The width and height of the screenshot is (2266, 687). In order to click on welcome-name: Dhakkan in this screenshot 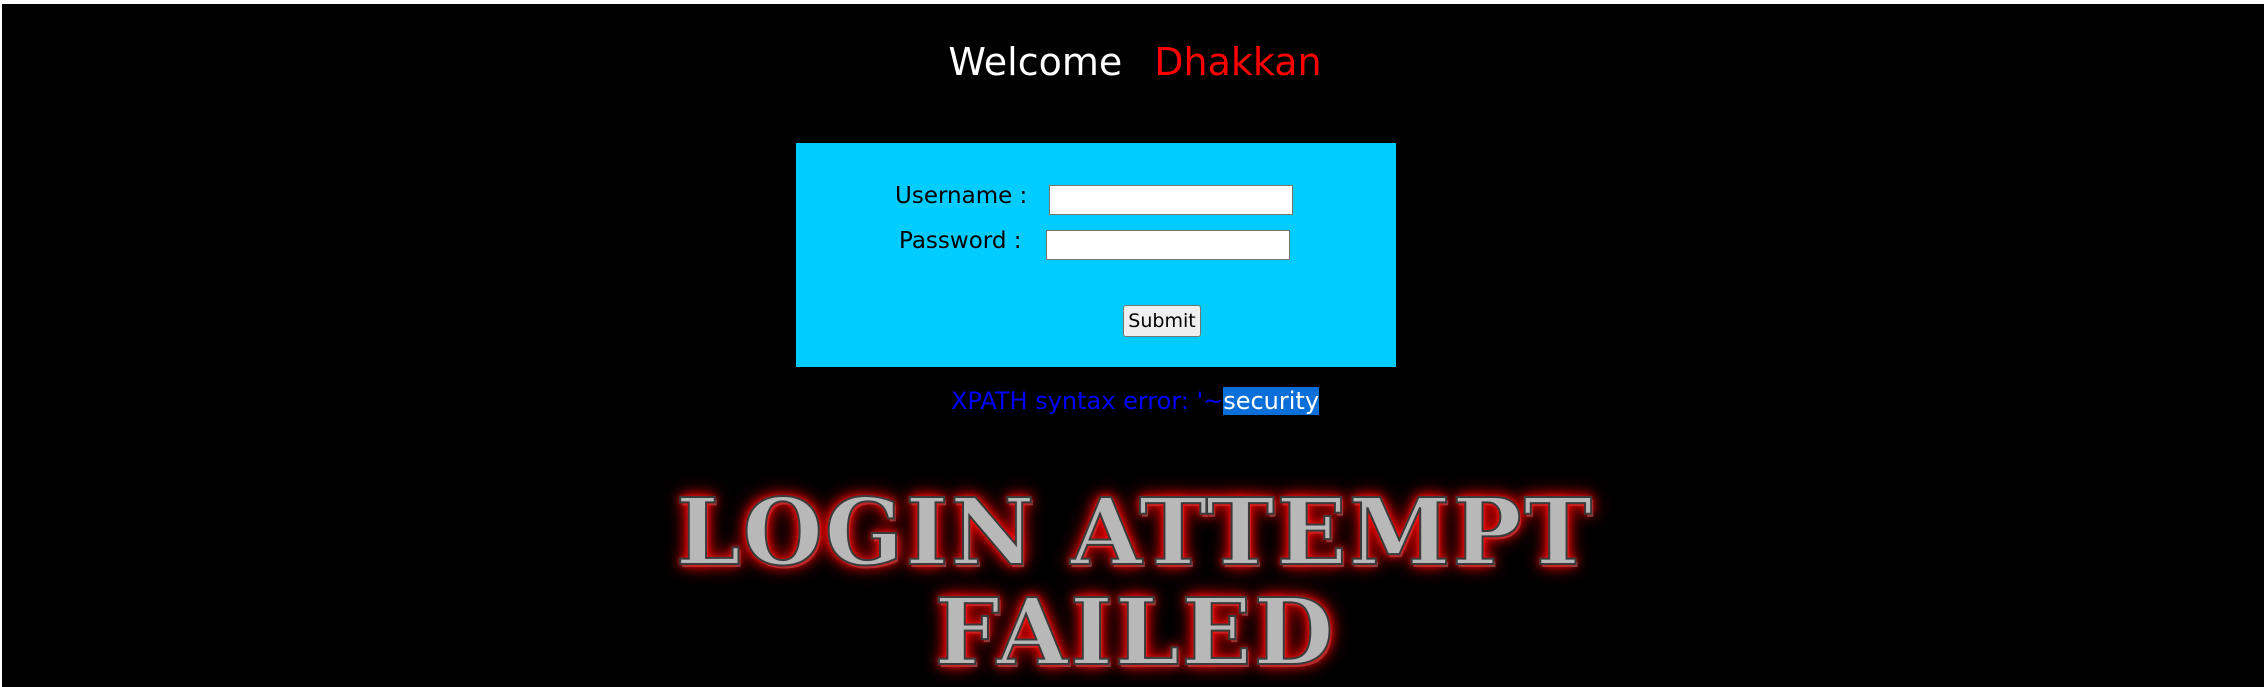, I will do `click(1238, 62)`.